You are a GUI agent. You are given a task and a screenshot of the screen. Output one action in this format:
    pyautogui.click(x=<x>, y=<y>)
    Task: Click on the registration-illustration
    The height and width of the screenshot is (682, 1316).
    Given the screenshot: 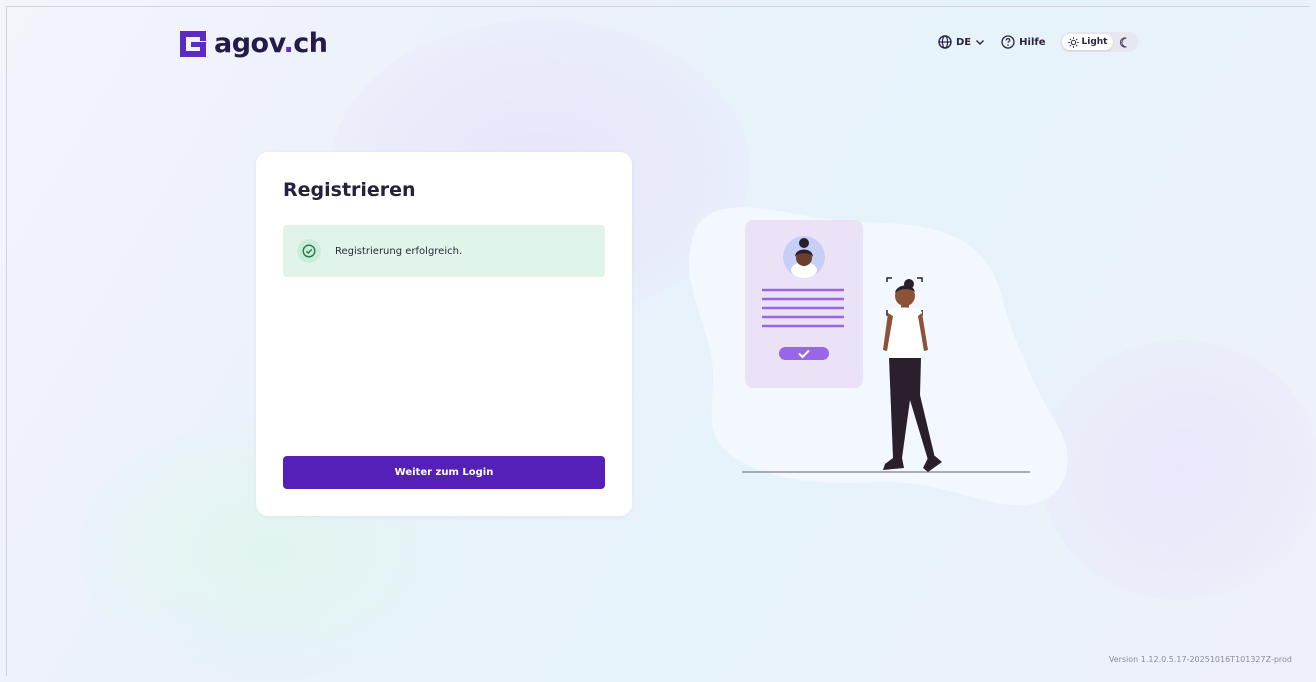 What is the action you would take?
    pyautogui.click(x=878, y=356)
    